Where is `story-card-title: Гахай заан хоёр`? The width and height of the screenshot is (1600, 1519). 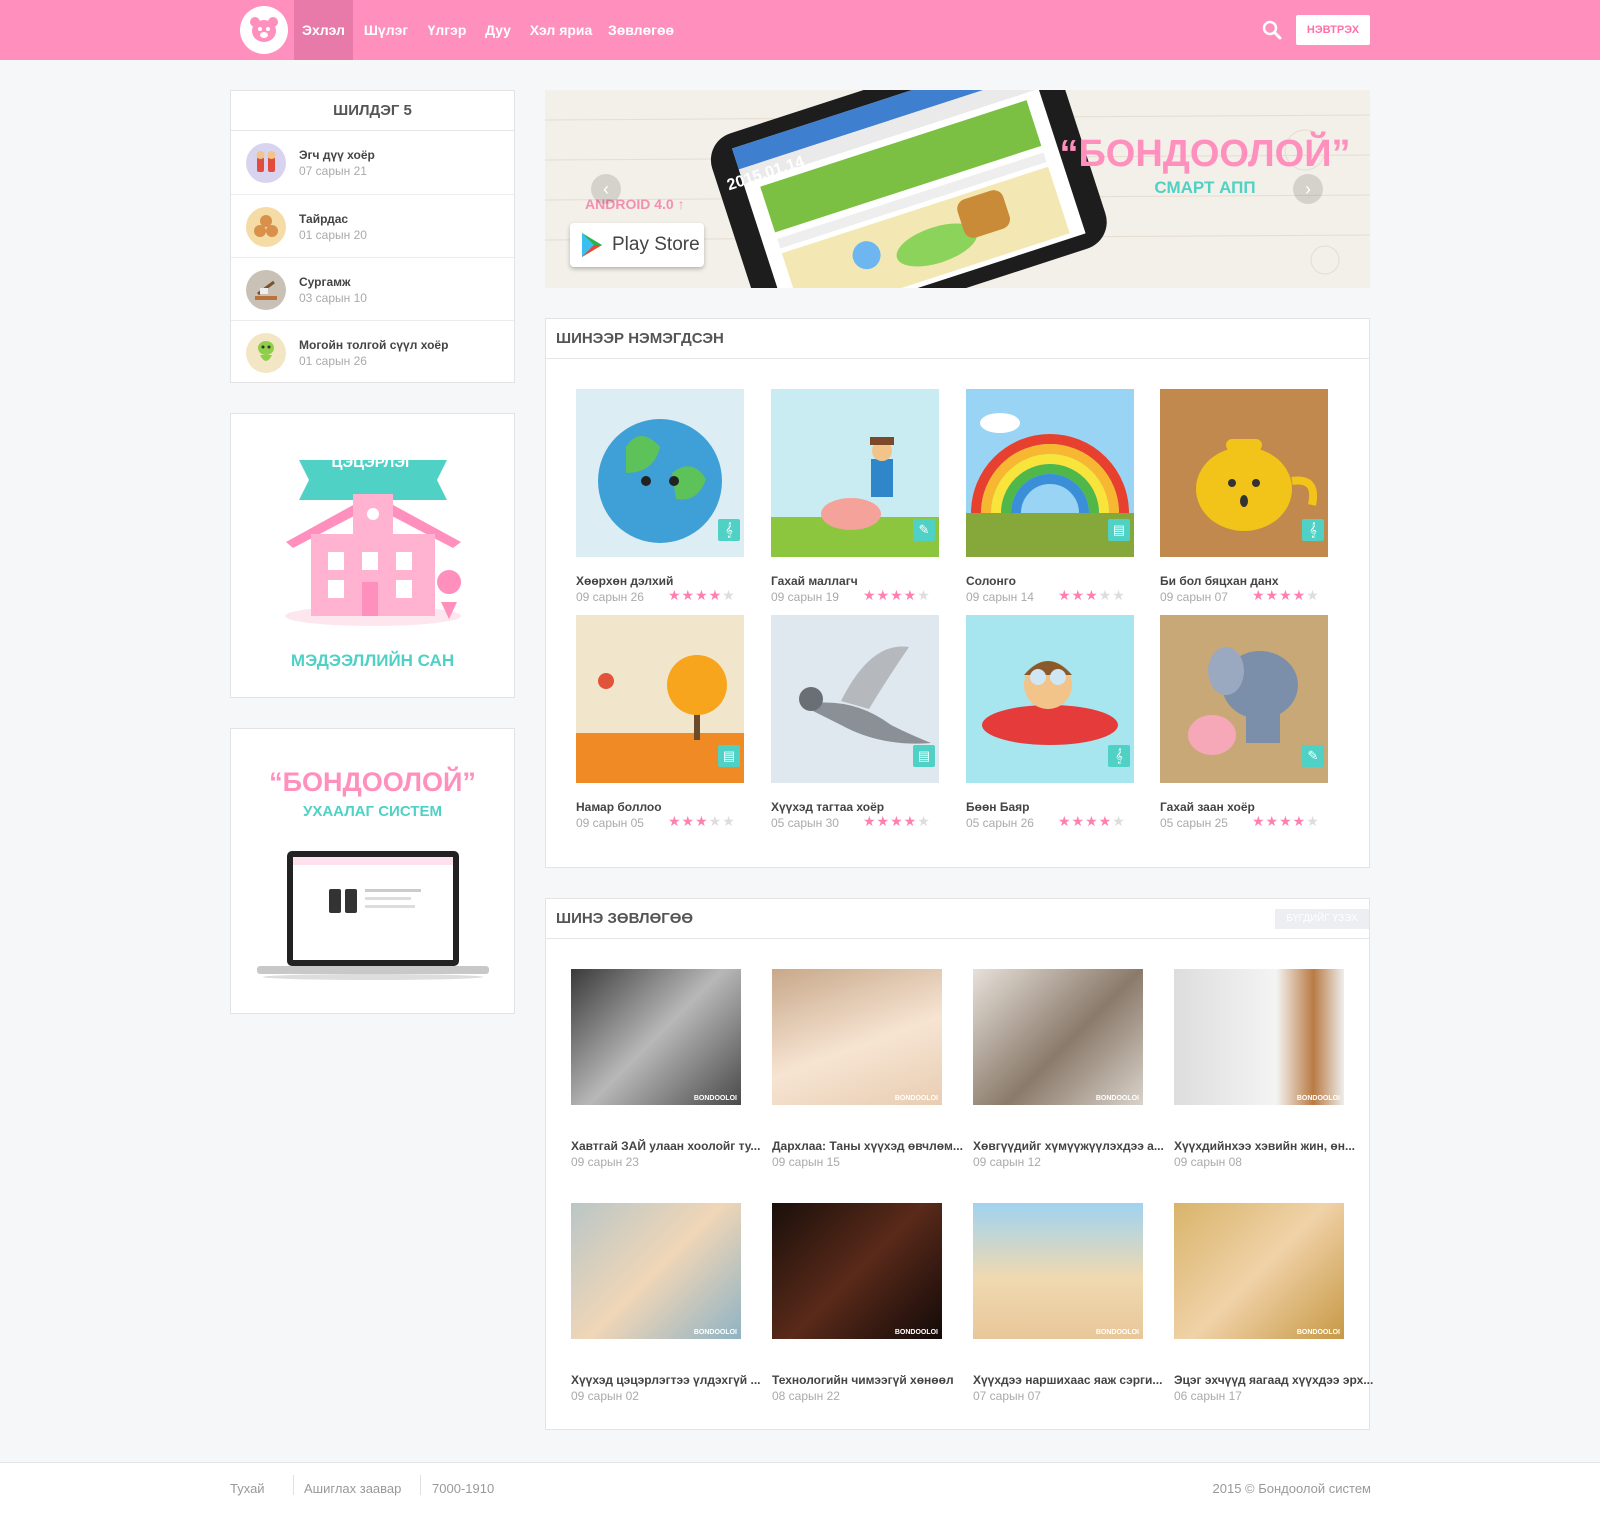 story-card-title: Гахай заан хоёр is located at coordinates (1207, 807).